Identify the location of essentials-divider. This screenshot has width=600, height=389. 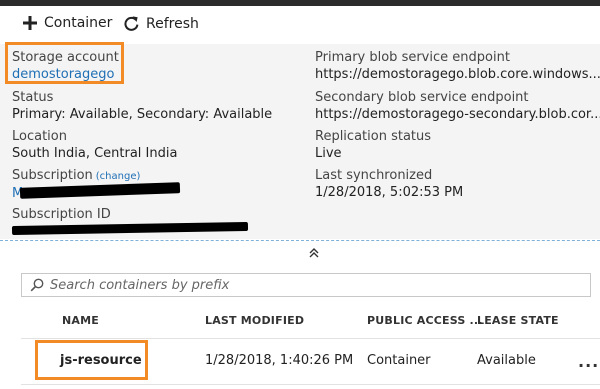
(300, 240).